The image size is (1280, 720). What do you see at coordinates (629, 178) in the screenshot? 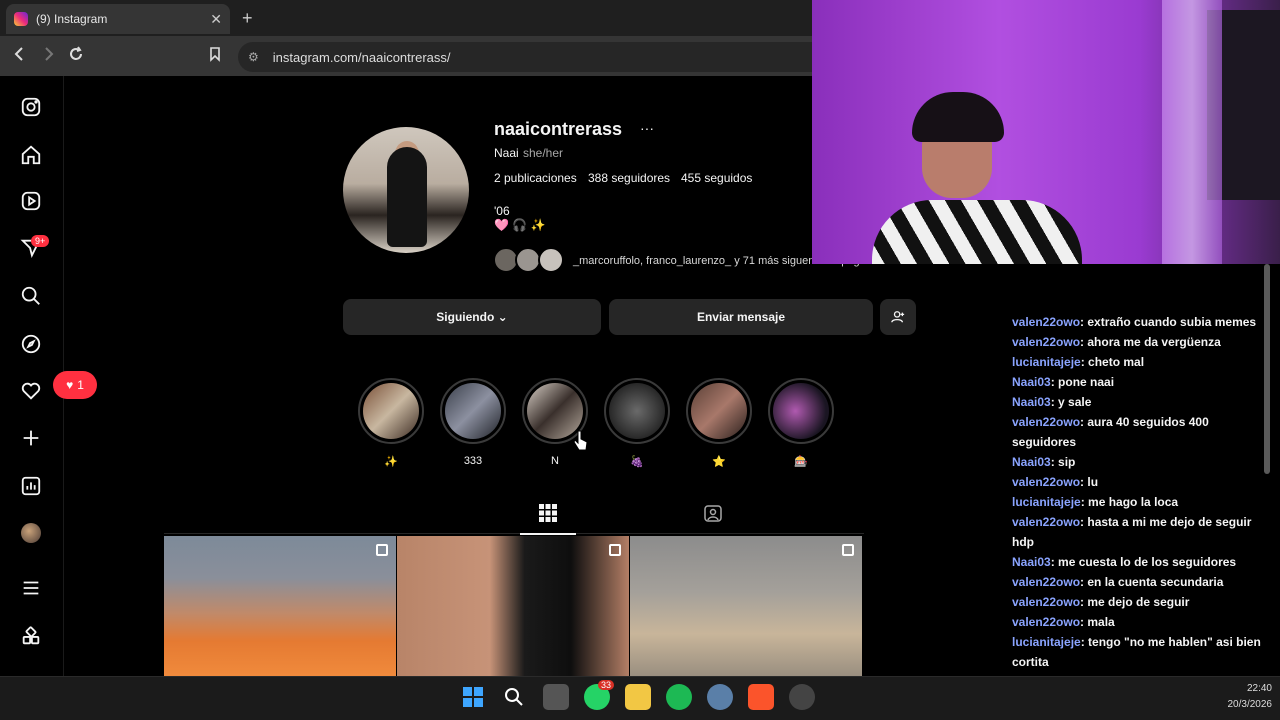
I see `followers-count: 388 seguidores` at bounding box center [629, 178].